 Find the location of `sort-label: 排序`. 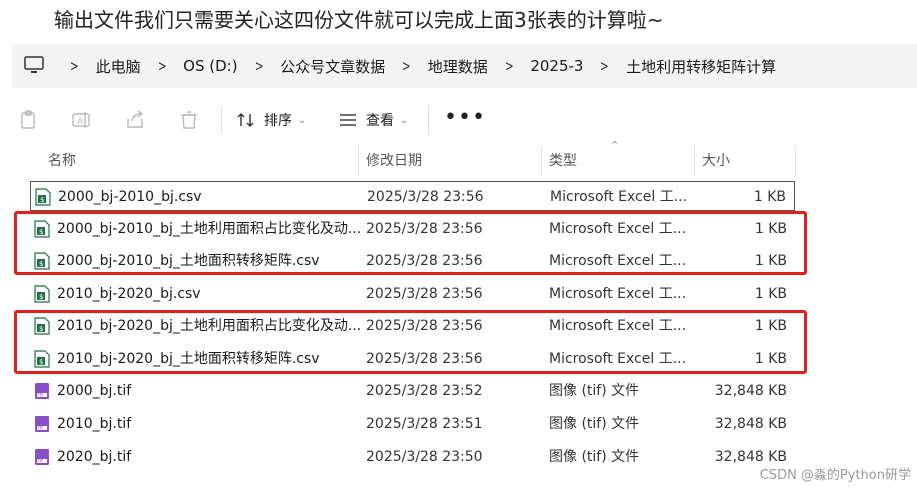

sort-label: 排序 is located at coordinates (278, 121).